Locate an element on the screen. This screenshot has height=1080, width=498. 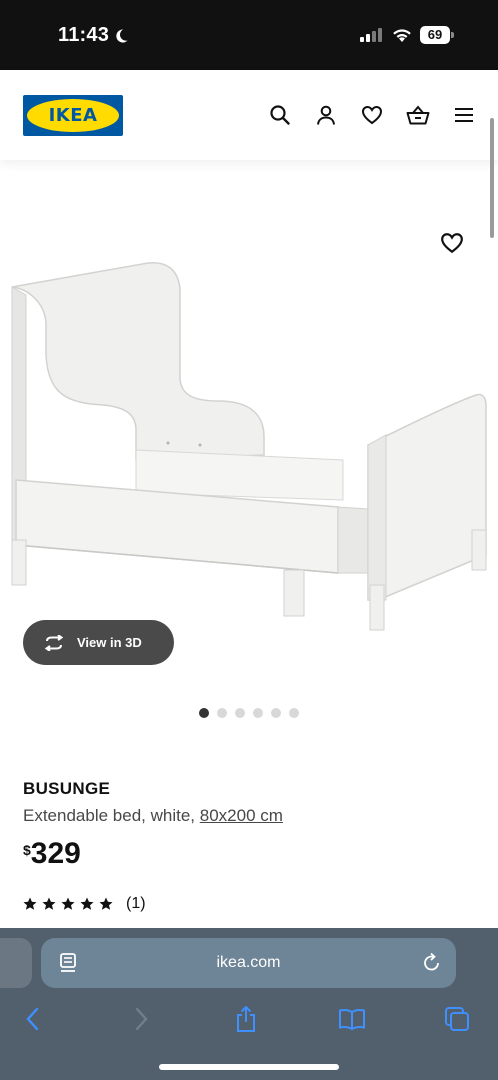
product-rating: (1) is located at coordinates (84, 904).